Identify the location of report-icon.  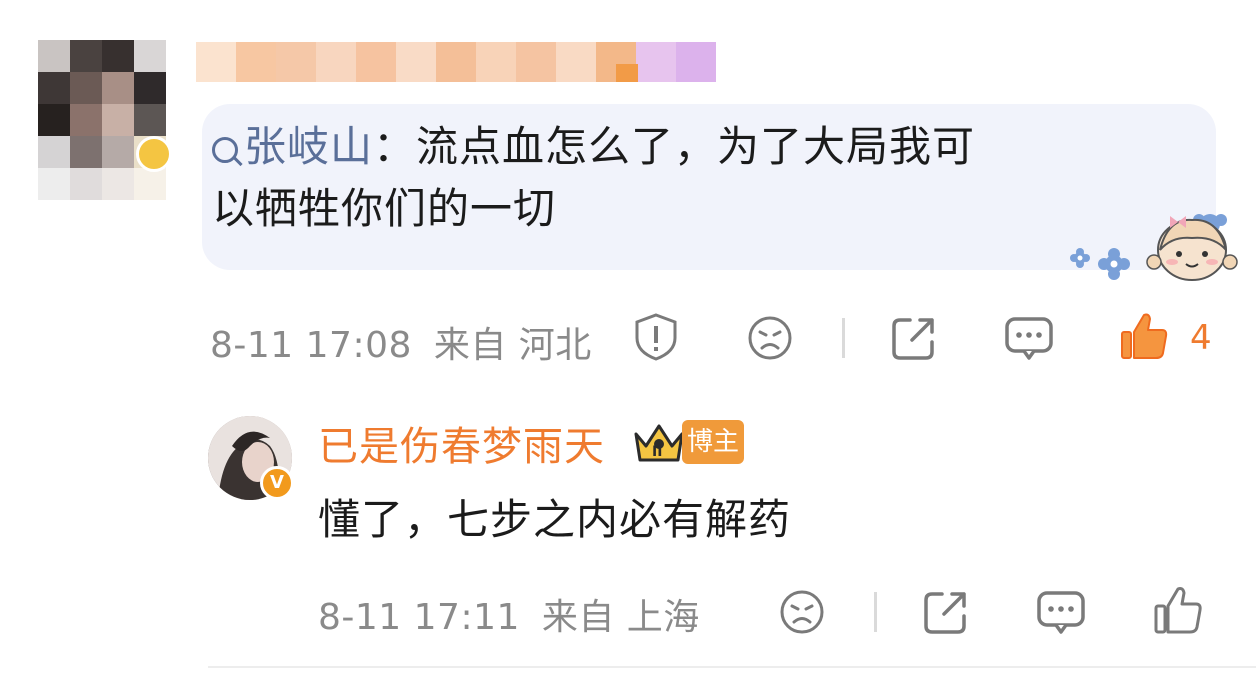
(656, 339).